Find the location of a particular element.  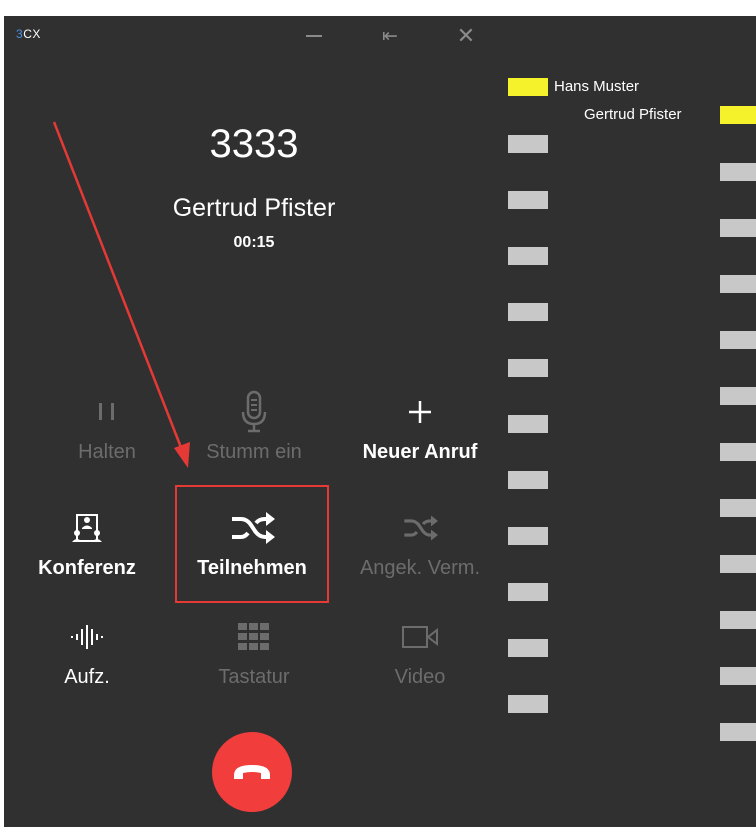

annotation-arrow is located at coordinates (121, 294).